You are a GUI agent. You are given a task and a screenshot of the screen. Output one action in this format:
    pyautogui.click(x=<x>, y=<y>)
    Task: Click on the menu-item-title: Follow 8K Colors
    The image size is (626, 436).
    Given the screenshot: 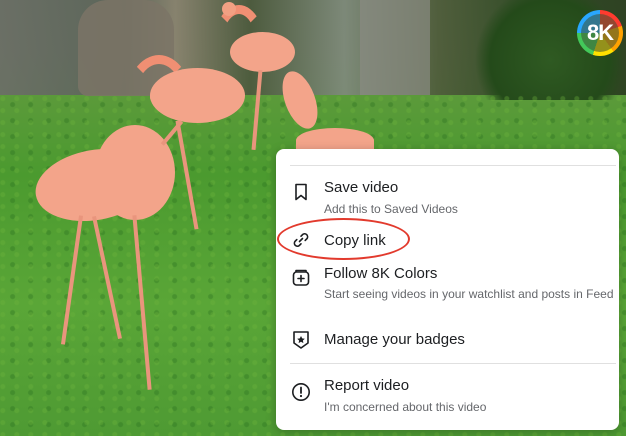 What is the action you would take?
    pyautogui.click(x=381, y=273)
    